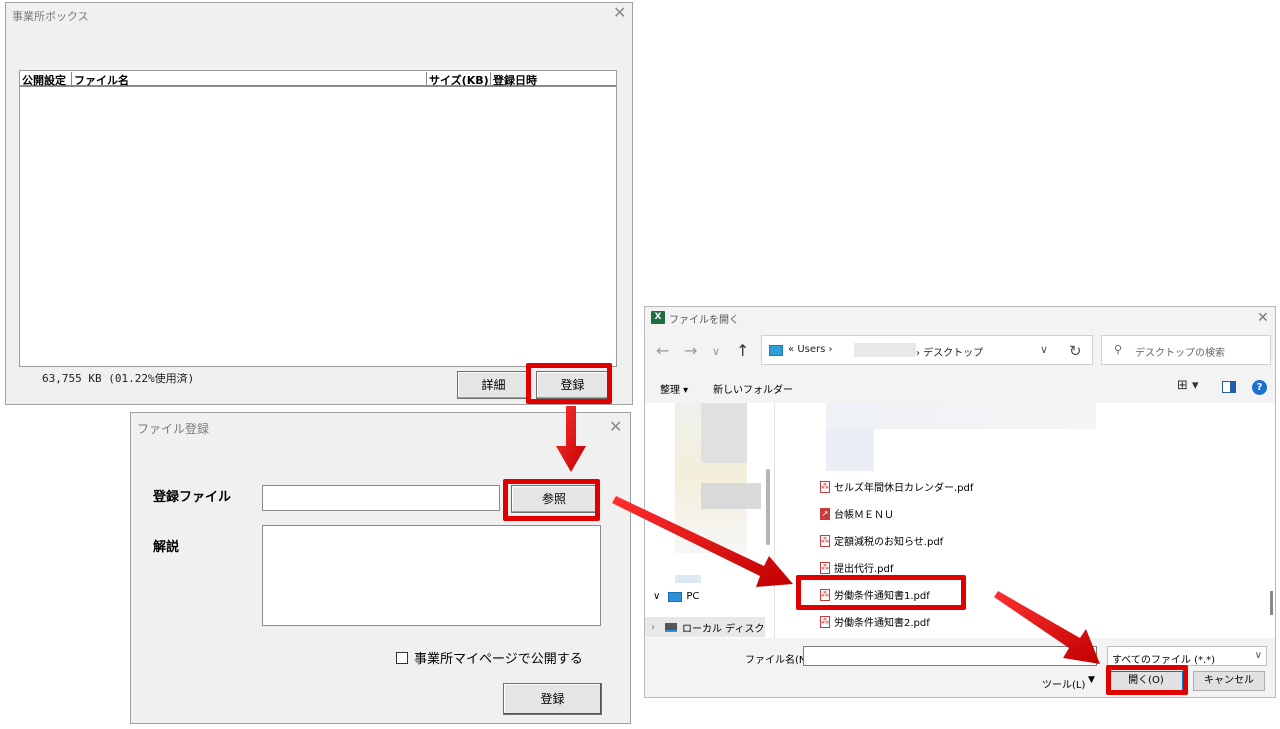 This screenshot has width=1280, height=729. I want to click on arrow-file-to-open, so click(1047, 627).